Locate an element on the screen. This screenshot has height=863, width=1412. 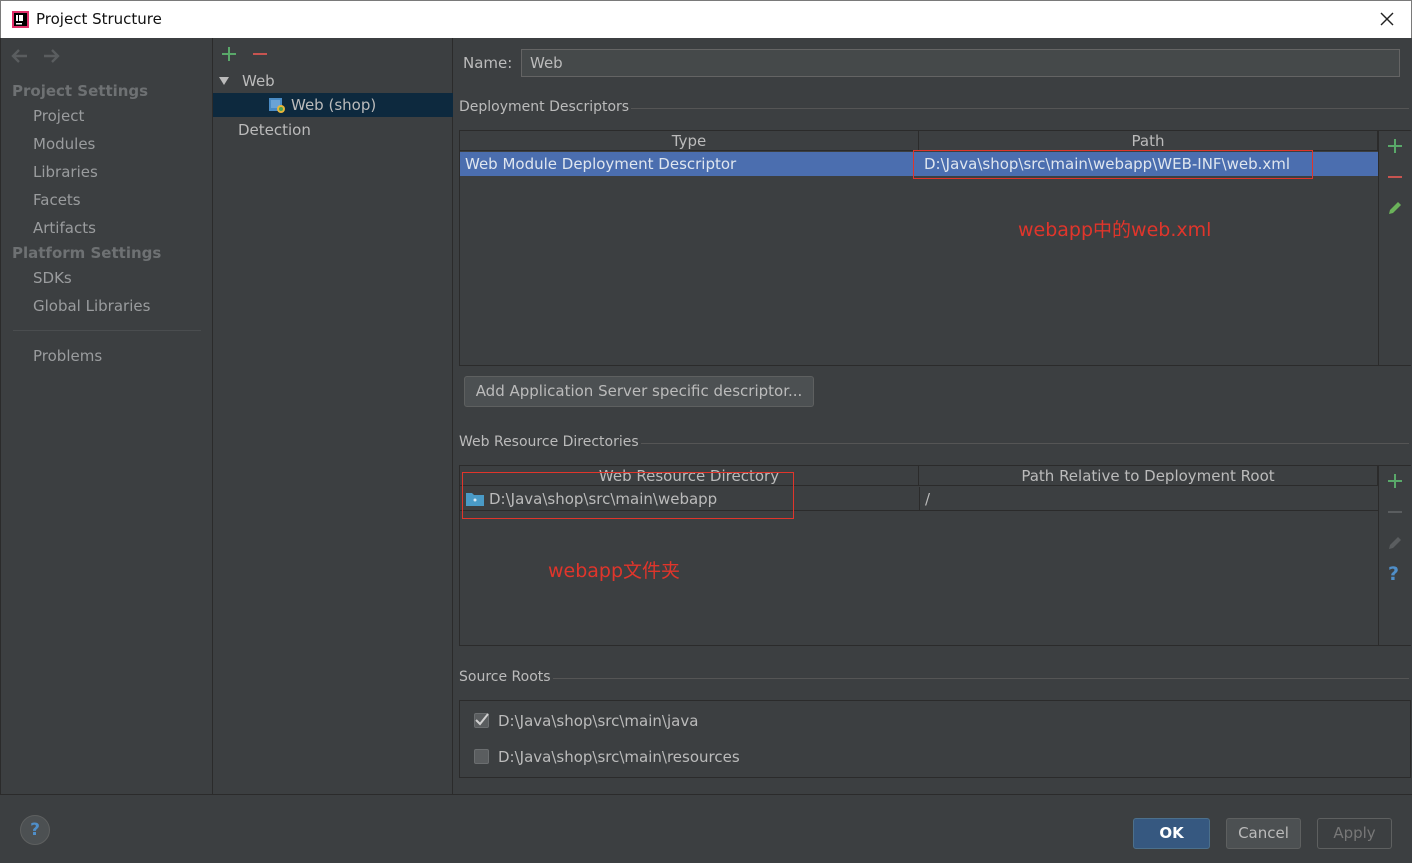
column-header-path: Path is located at coordinates (1148, 141).